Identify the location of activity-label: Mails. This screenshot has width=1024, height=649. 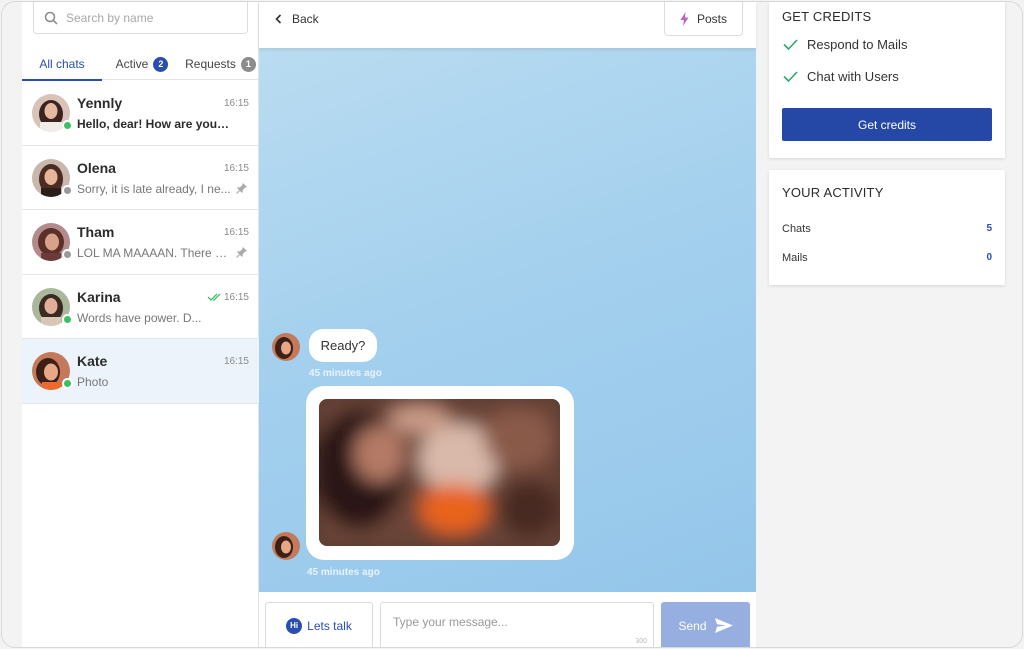
(795, 258).